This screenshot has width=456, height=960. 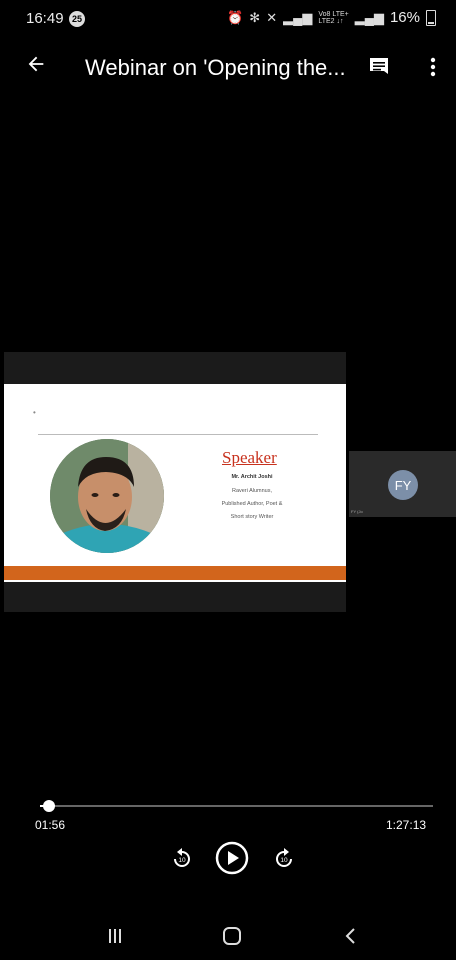 I want to click on rewind-10-icon: 10, so click(x=182, y=857).